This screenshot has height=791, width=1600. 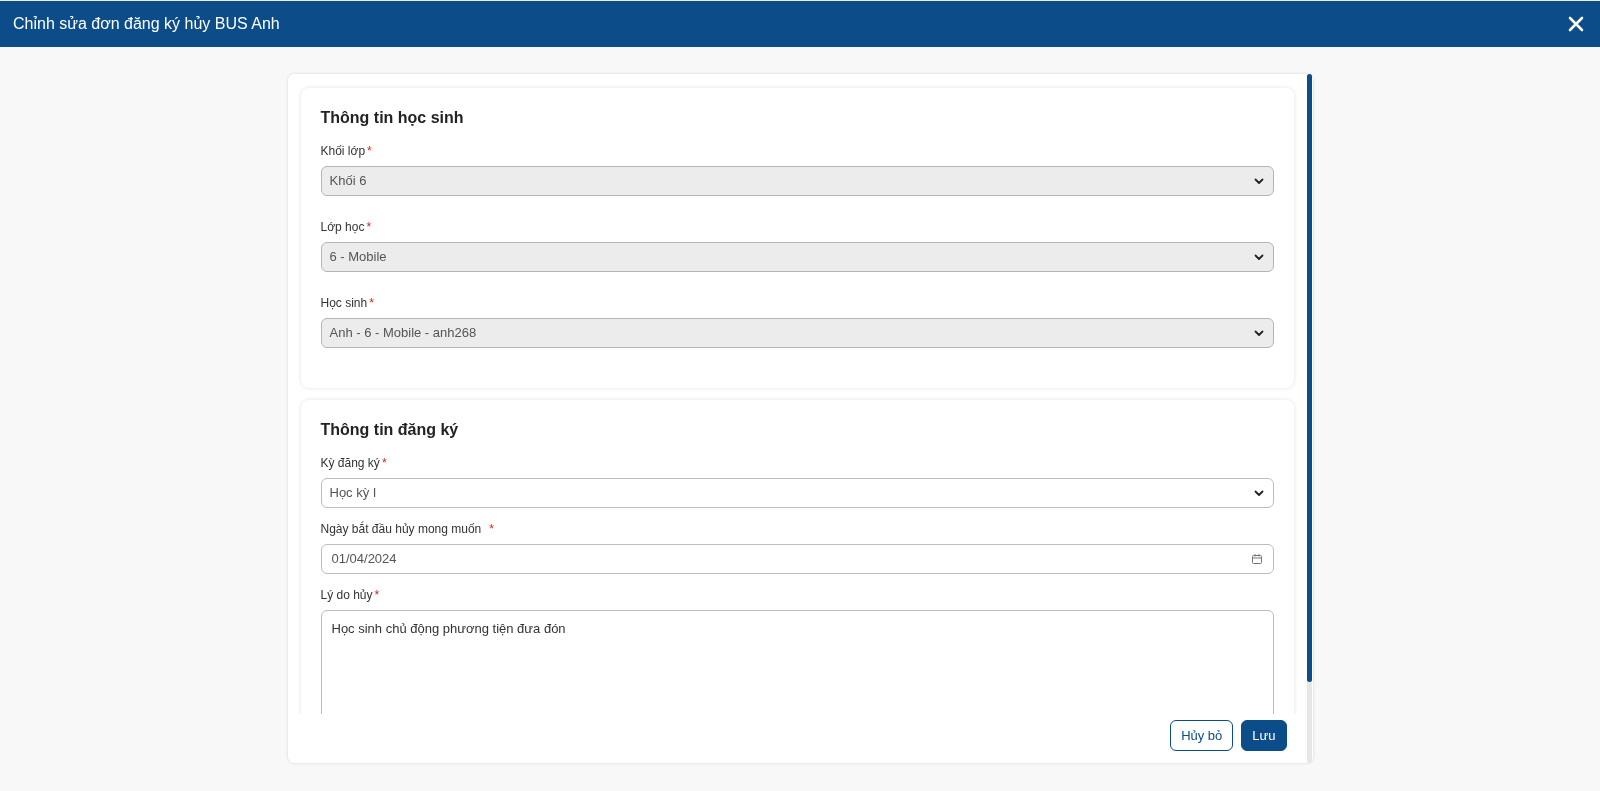 What do you see at coordinates (390, 430) in the screenshot?
I see `section-title: Thông tin đăng ký` at bounding box center [390, 430].